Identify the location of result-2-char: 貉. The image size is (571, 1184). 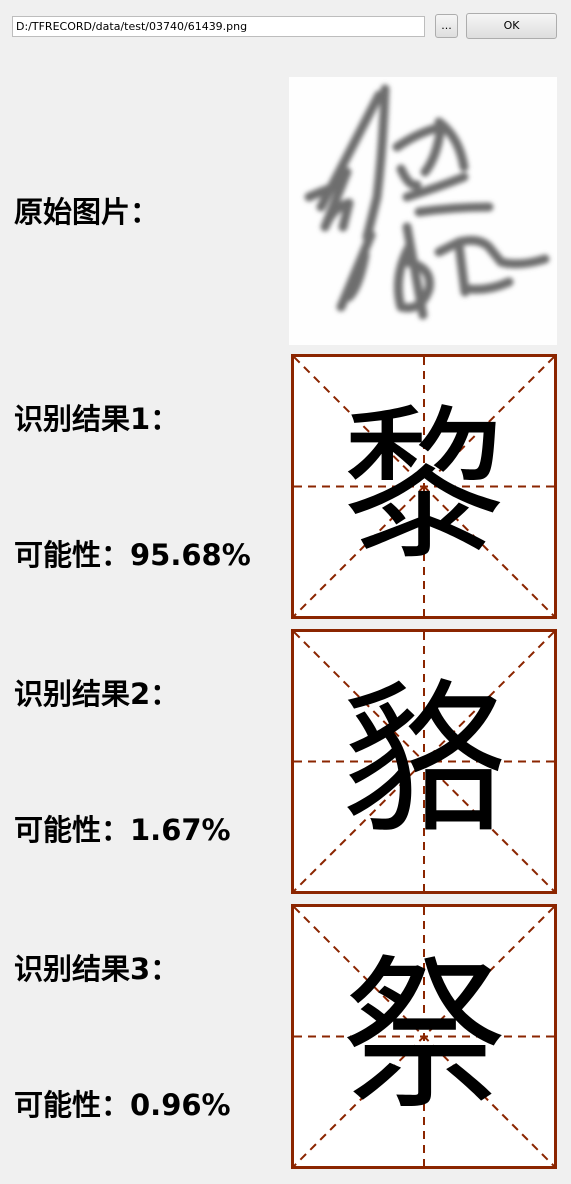
(424, 761).